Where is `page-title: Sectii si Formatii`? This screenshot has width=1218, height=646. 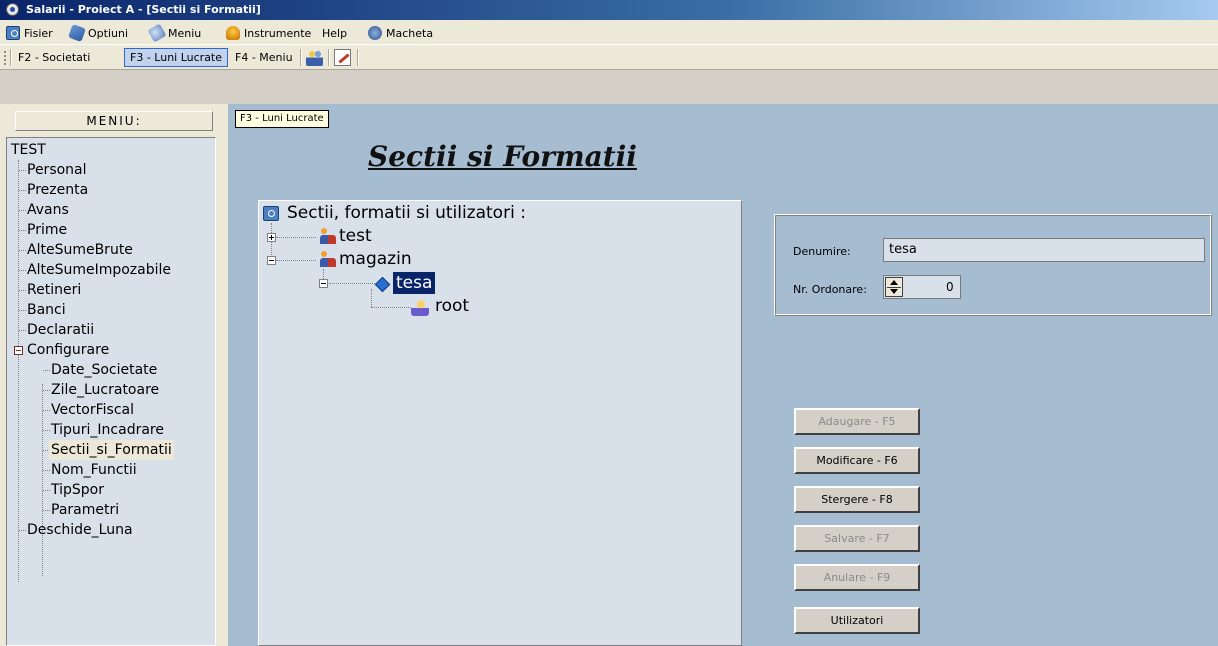
page-title: Sectii si Formatii is located at coordinates (502, 156).